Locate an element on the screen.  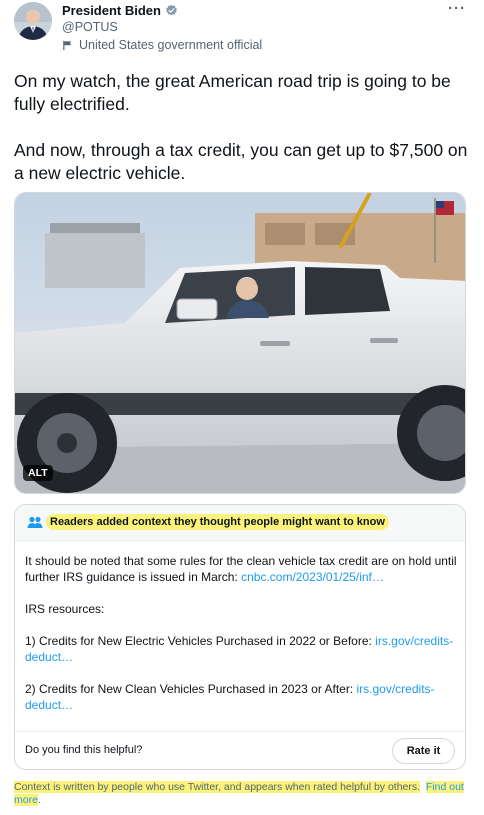
irs-resources-label: IRS resources: is located at coordinates (65, 609).